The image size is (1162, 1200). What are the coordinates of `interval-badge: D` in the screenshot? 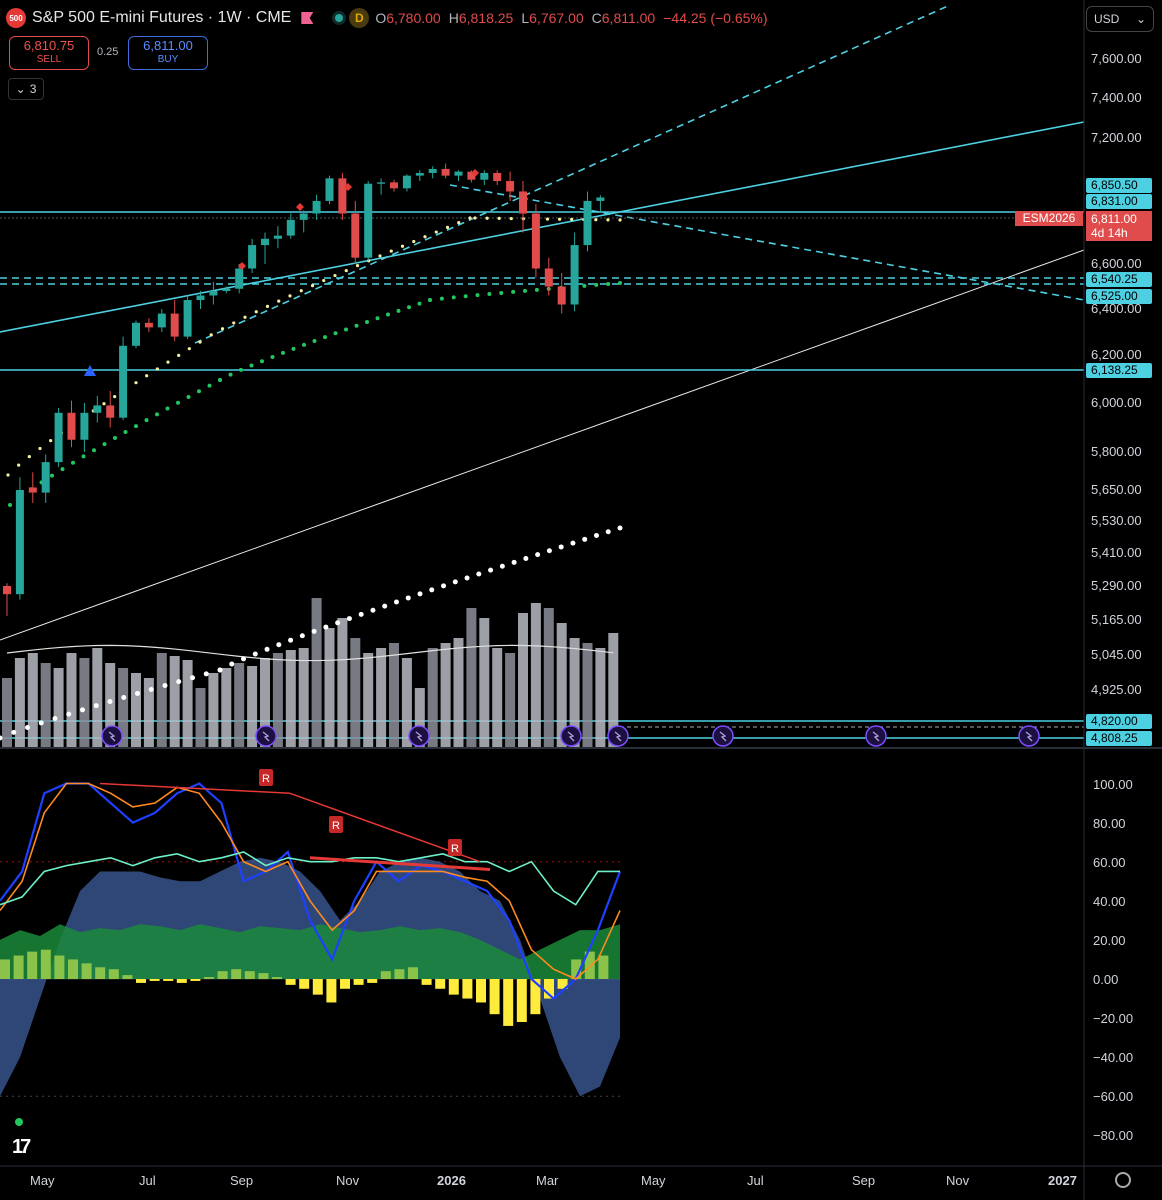 It's located at (359, 18).